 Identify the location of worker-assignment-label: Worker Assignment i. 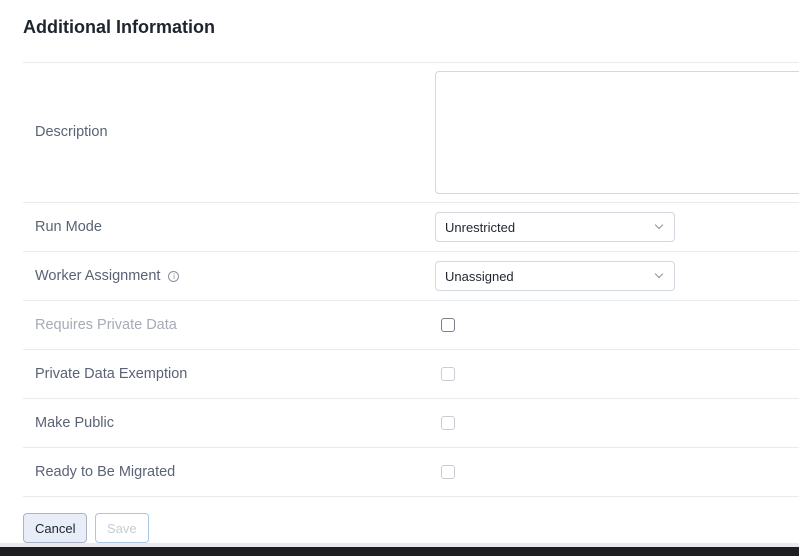
(107, 276).